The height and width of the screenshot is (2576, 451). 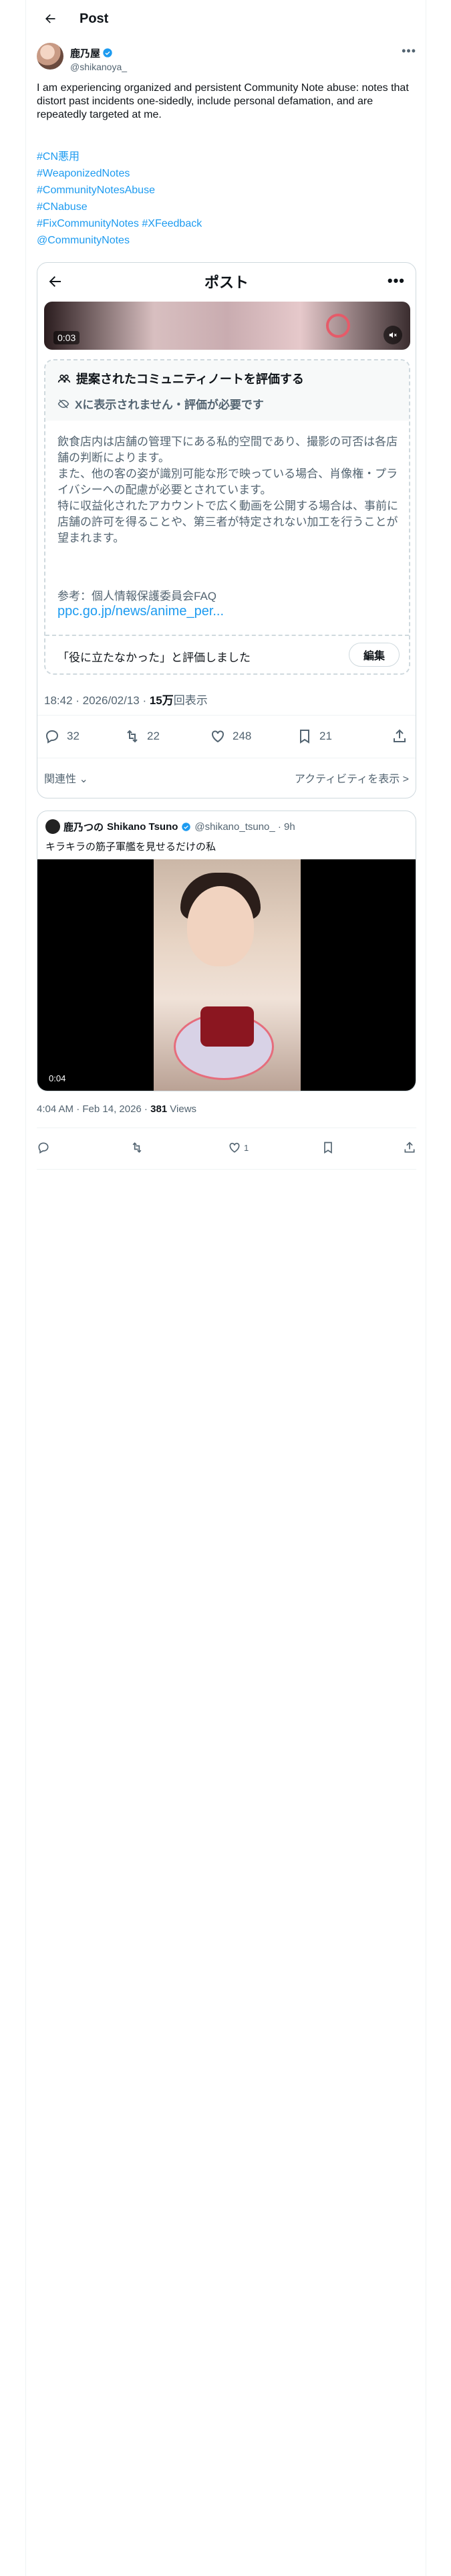 I want to click on hashtag-link: #WeaponizedNotes, so click(x=226, y=173).